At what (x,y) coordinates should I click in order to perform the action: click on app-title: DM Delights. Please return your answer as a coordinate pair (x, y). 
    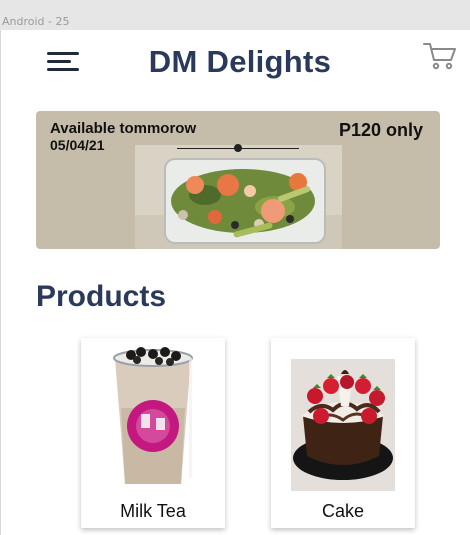
    Looking at the image, I should click on (240, 61).